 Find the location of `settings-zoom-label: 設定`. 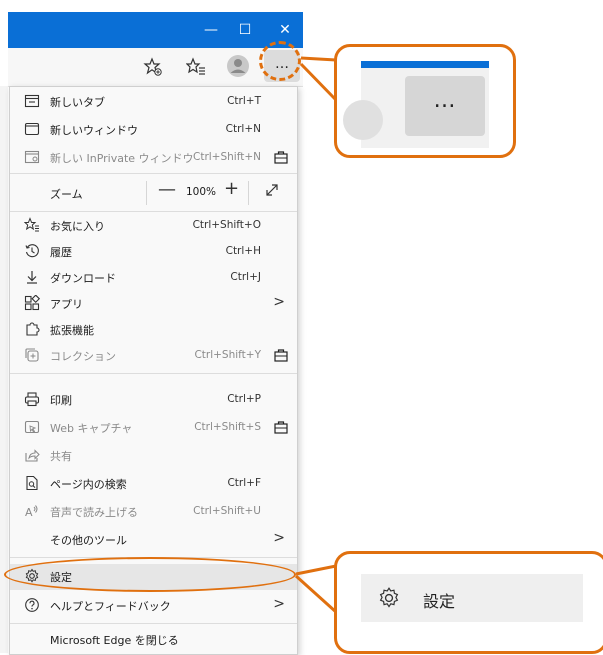

settings-zoom-label: 設定 is located at coordinates (439, 601).